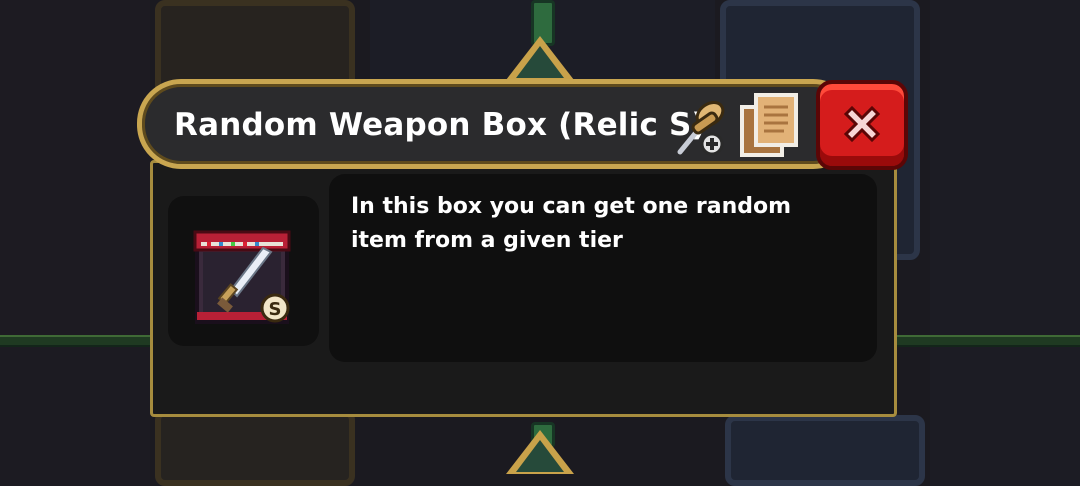 The image size is (1080, 486). I want to click on dialog-title: Random Weapon Box (Relic S), so click(440, 125).